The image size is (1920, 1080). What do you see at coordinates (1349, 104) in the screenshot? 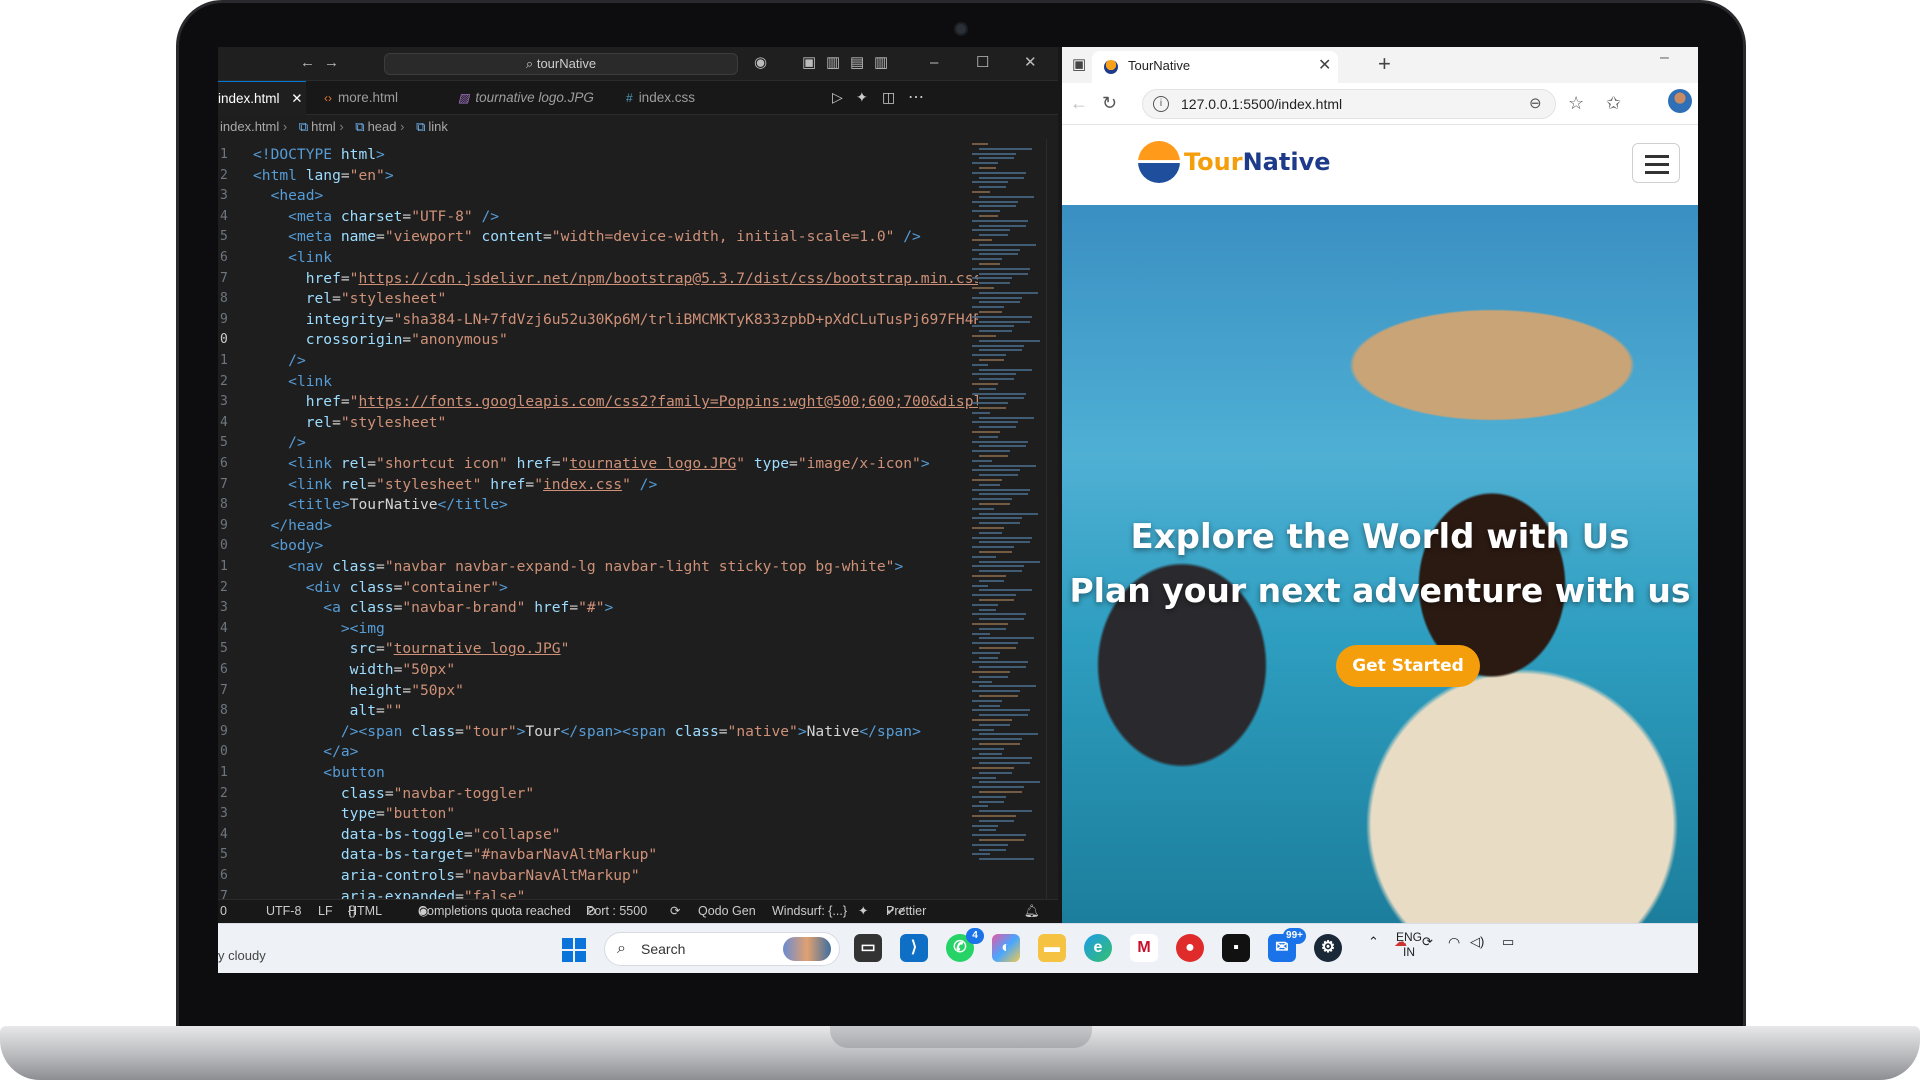
I see `address-bar: i 127.0.0.1:5500/index.html ⊖` at bounding box center [1349, 104].